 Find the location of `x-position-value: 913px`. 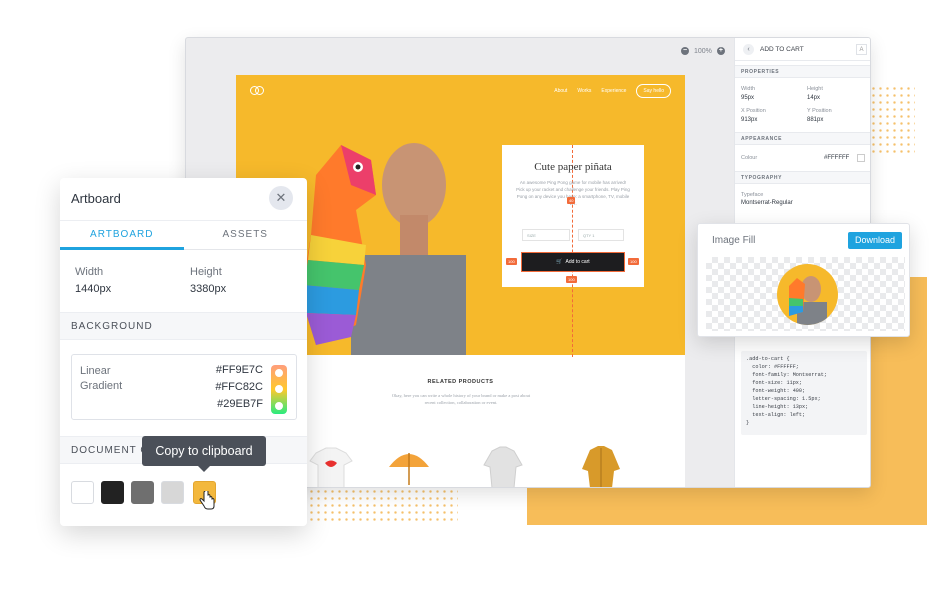

x-position-value: 913px is located at coordinates (749, 120).